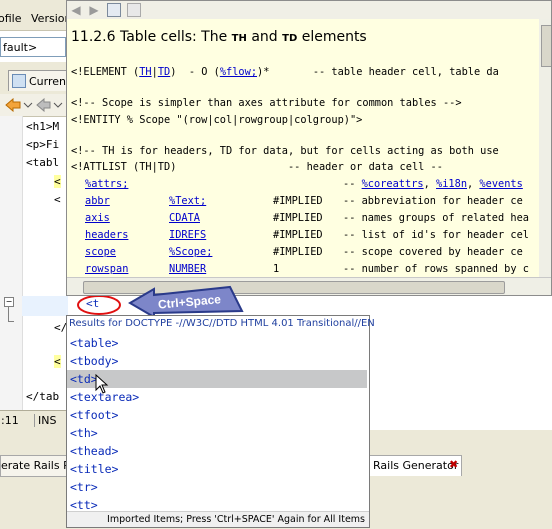 Image resolution: width=552 pixels, height=529 pixels. I want to click on tab-rails-generator: Rails Generator ✖, so click(415, 465).